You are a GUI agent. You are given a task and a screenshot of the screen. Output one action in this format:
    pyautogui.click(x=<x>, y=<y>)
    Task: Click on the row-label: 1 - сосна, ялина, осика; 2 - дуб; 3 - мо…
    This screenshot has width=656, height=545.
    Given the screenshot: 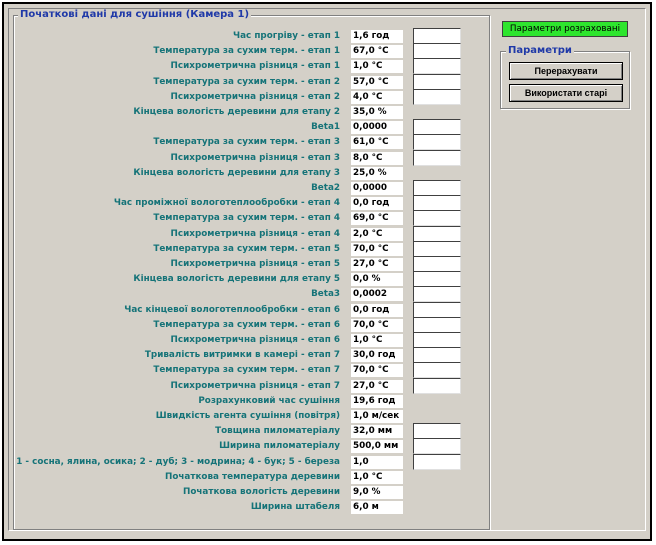 What is the action you would take?
    pyautogui.click(x=178, y=462)
    